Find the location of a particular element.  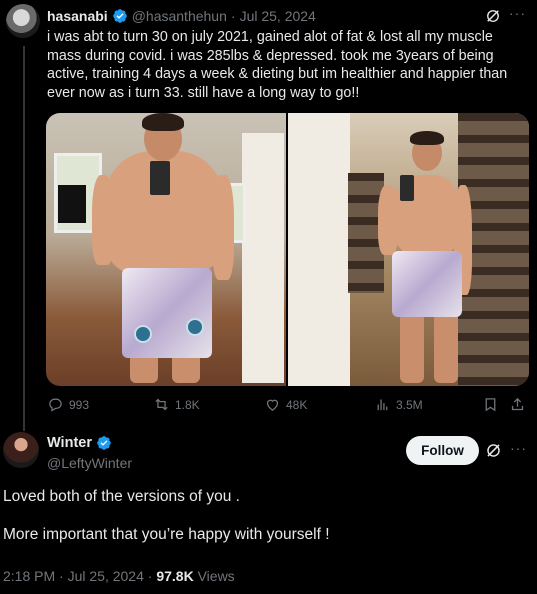

views-icon is located at coordinates (382, 405).